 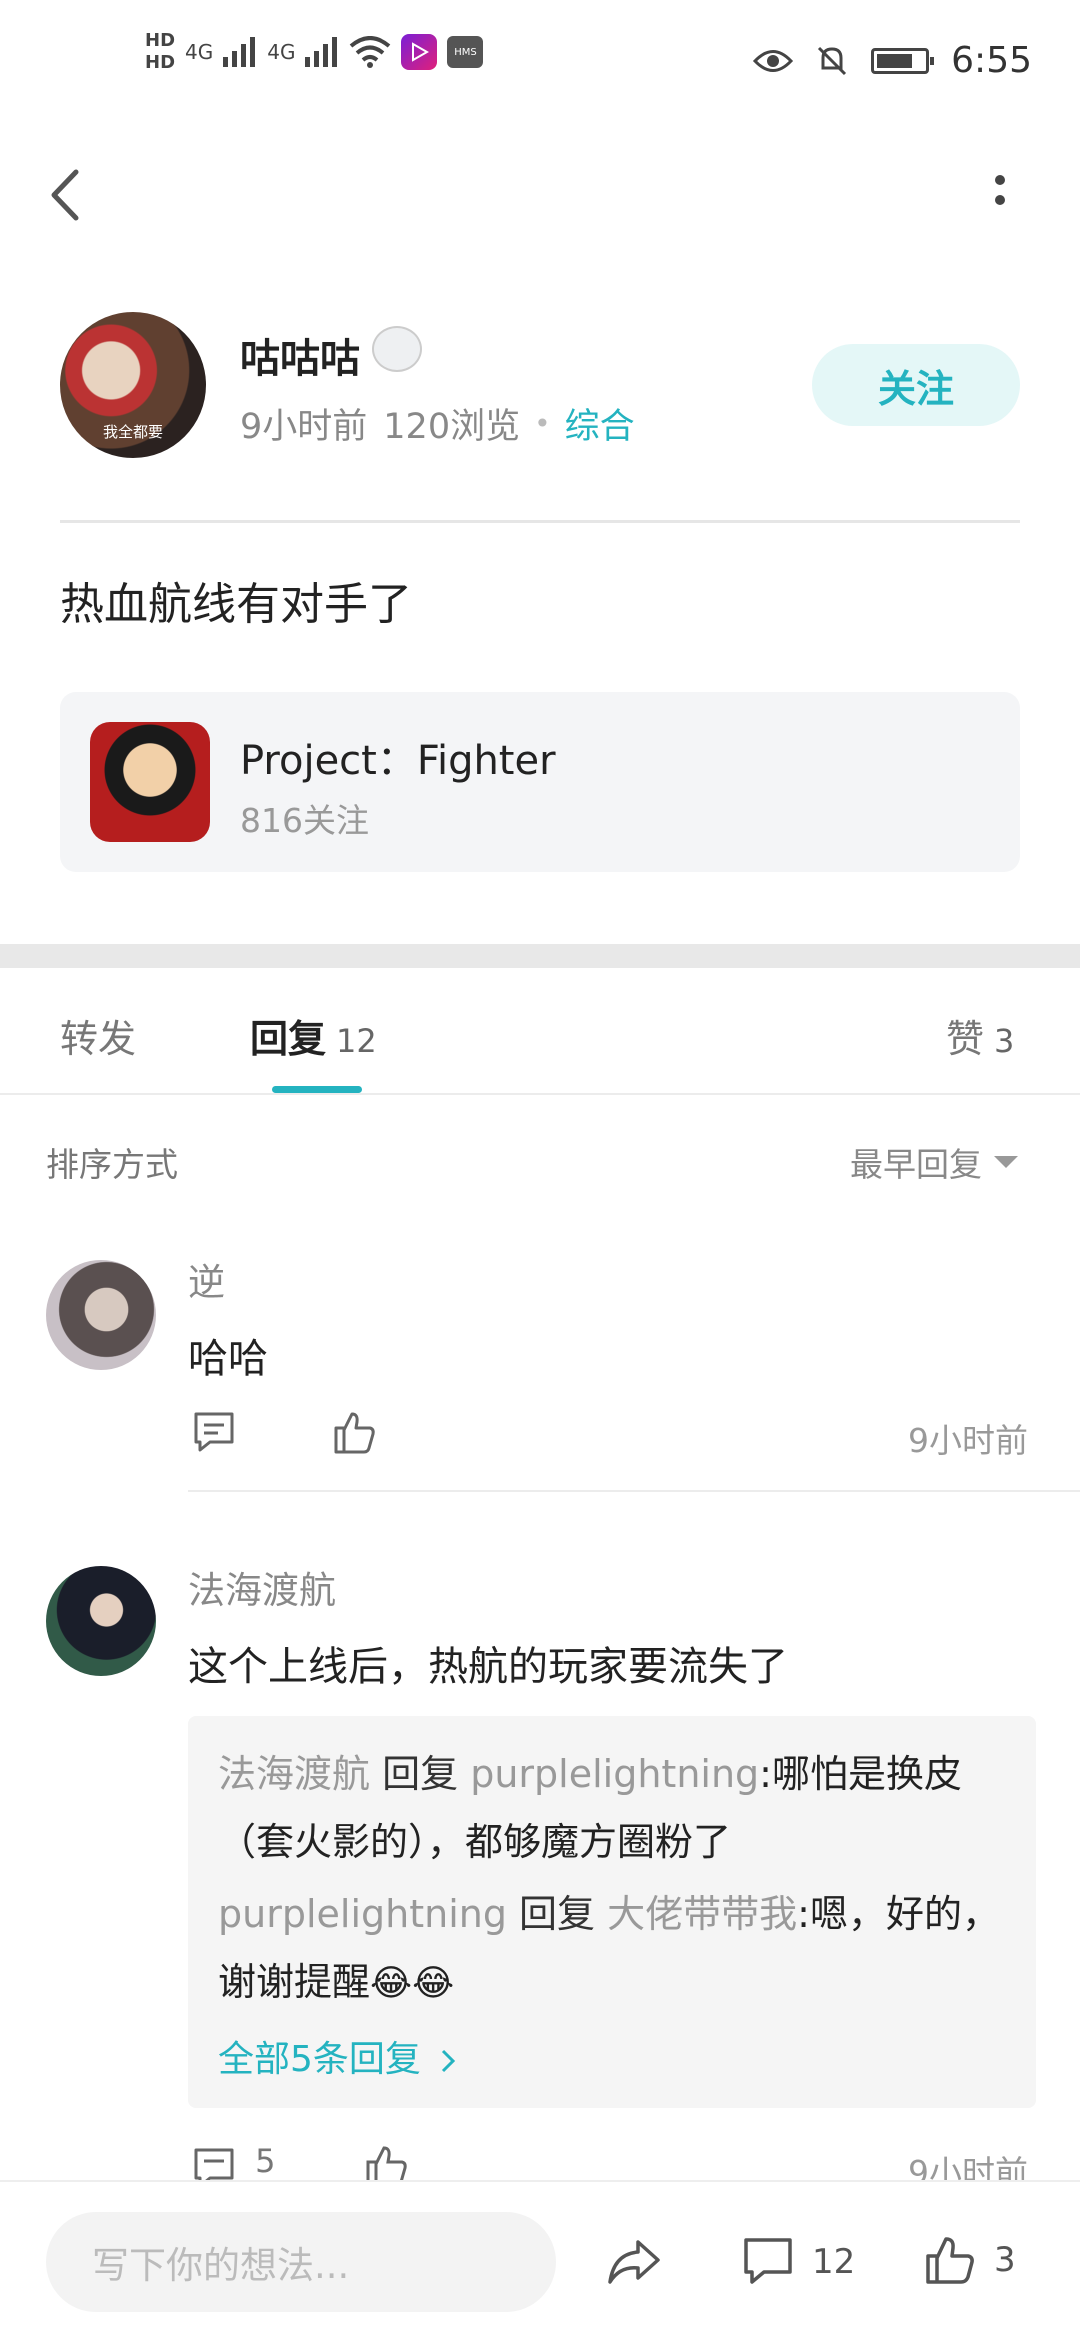 What do you see at coordinates (112, 1164) in the screenshot?
I see `sort-label: 排序方式` at bounding box center [112, 1164].